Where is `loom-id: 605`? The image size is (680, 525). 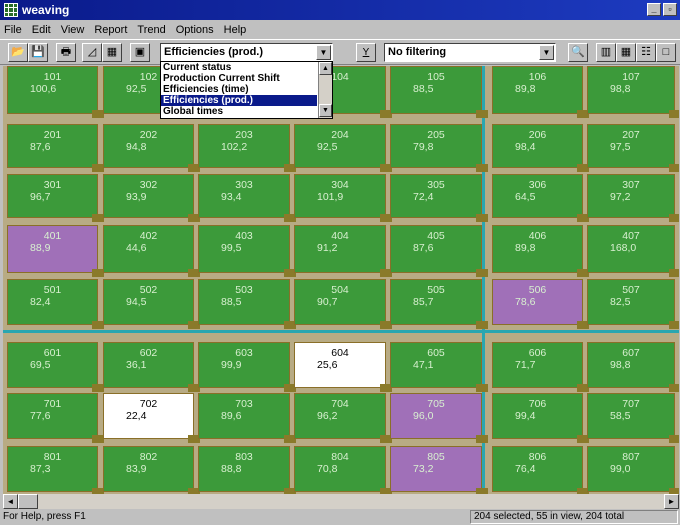 loom-id: 605 is located at coordinates (436, 353).